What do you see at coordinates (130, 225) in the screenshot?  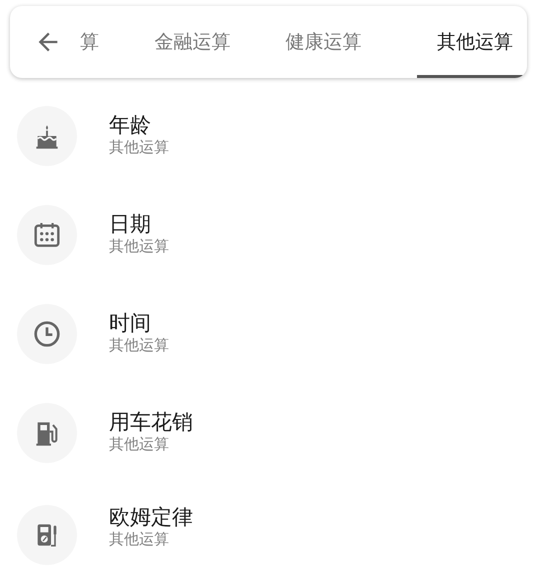 I see `item-title: 日期` at bounding box center [130, 225].